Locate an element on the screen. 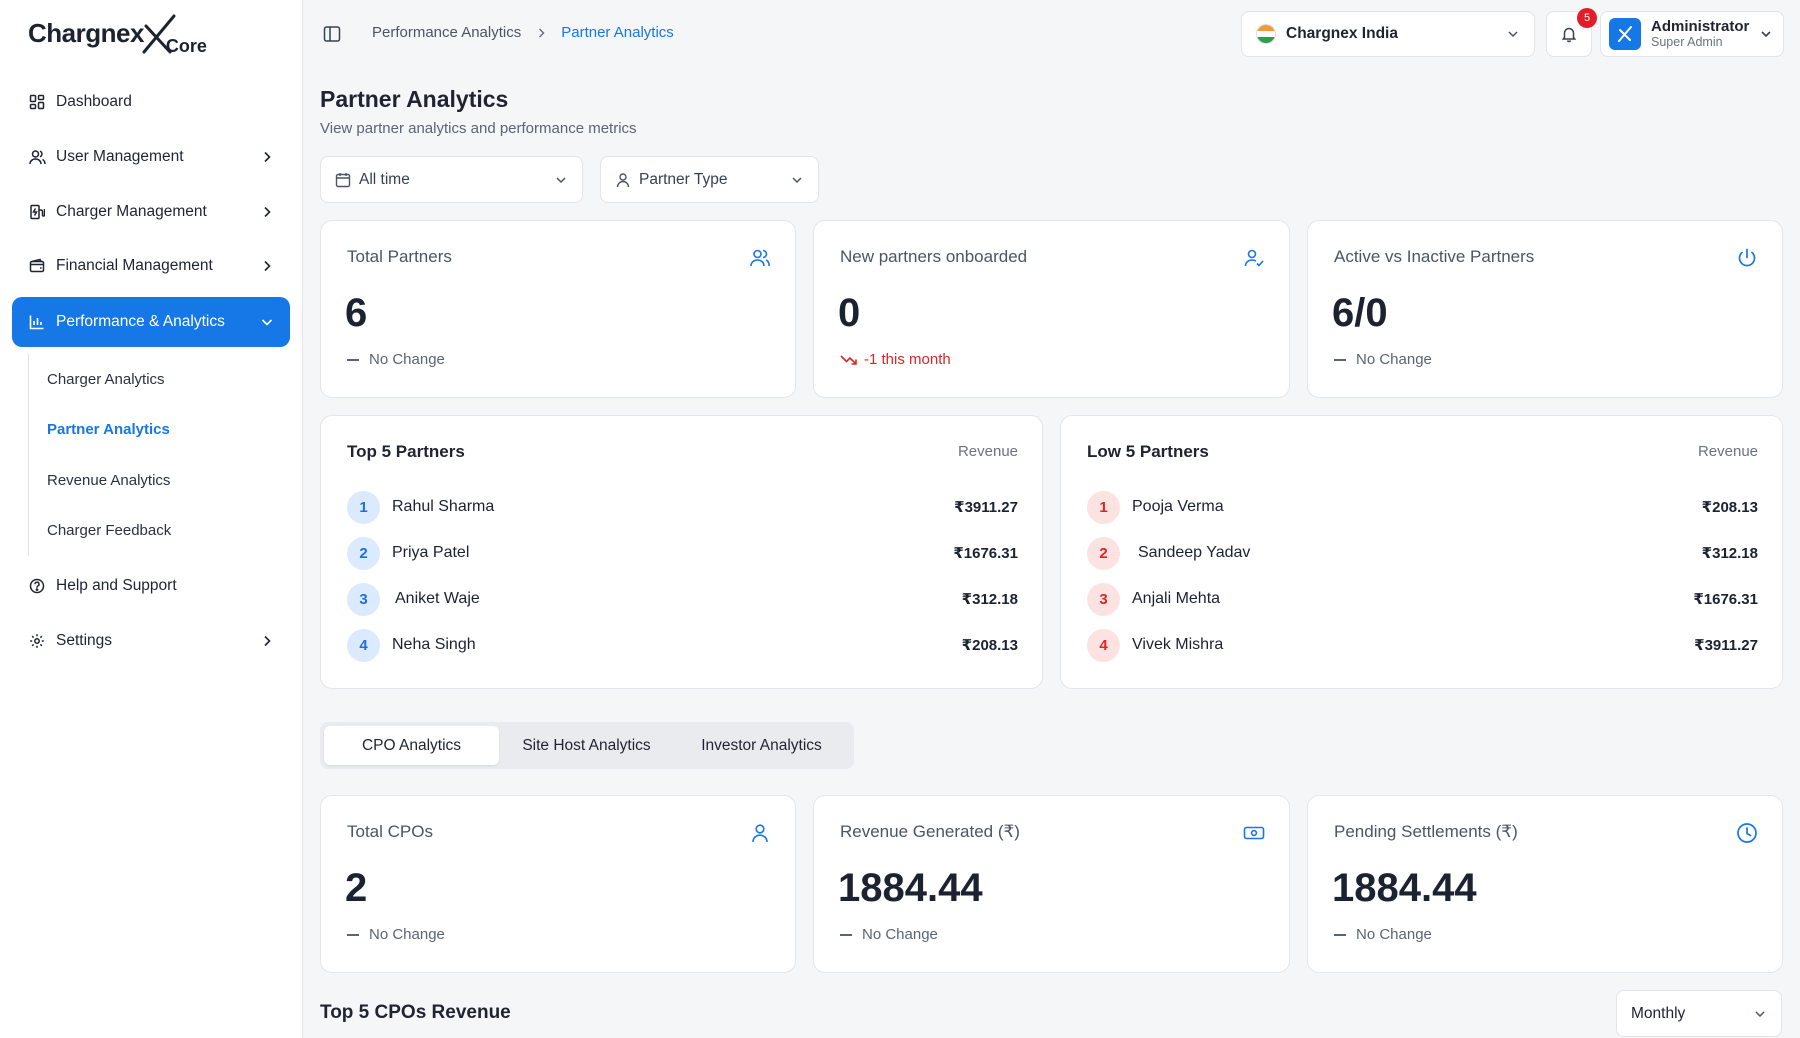 Image resolution: width=1800 pixels, height=1038 pixels. subnav-item-revenue-analytics: Revenue Analytics is located at coordinates (159, 480).